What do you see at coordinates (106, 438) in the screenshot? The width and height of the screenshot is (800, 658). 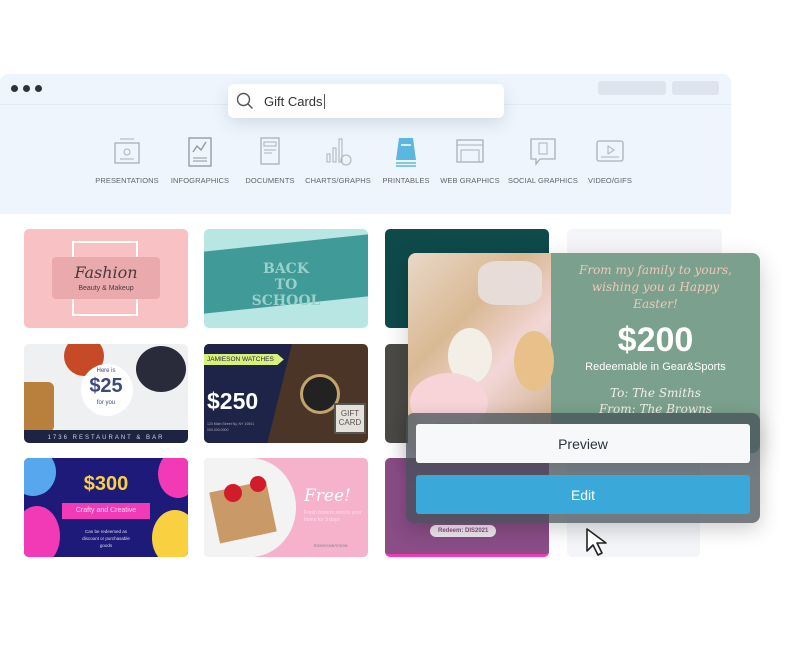 I see `card-footer: 1736 RESTAURANT & BAR` at bounding box center [106, 438].